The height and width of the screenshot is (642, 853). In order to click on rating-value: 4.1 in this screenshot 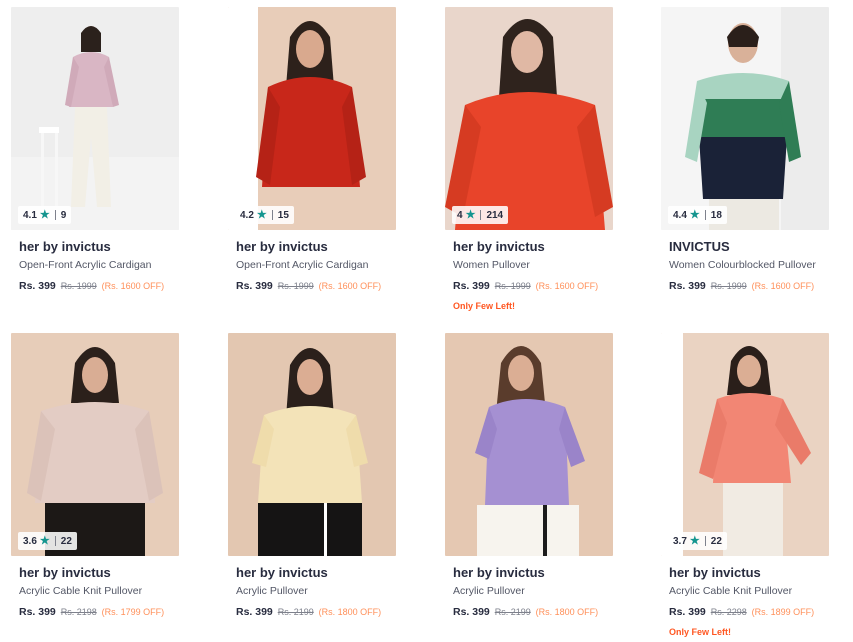, I will do `click(30, 215)`.